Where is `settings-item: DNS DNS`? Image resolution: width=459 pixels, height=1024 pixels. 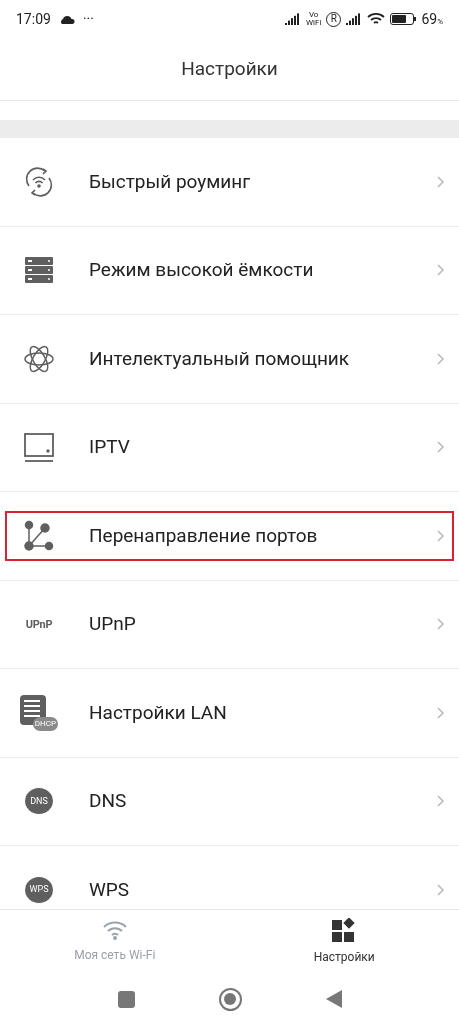
settings-item: DNS DNS is located at coordinates (229, 801).